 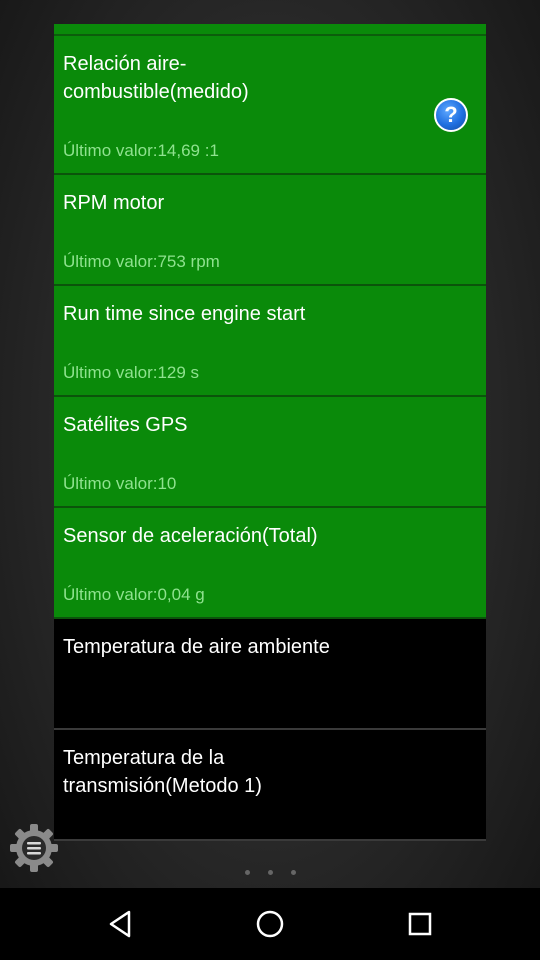 What do you see at coordinates (131, 372) in the screenshot?
I see `item-last-value: Último valor:129 s` at bounding box center [131, 372].